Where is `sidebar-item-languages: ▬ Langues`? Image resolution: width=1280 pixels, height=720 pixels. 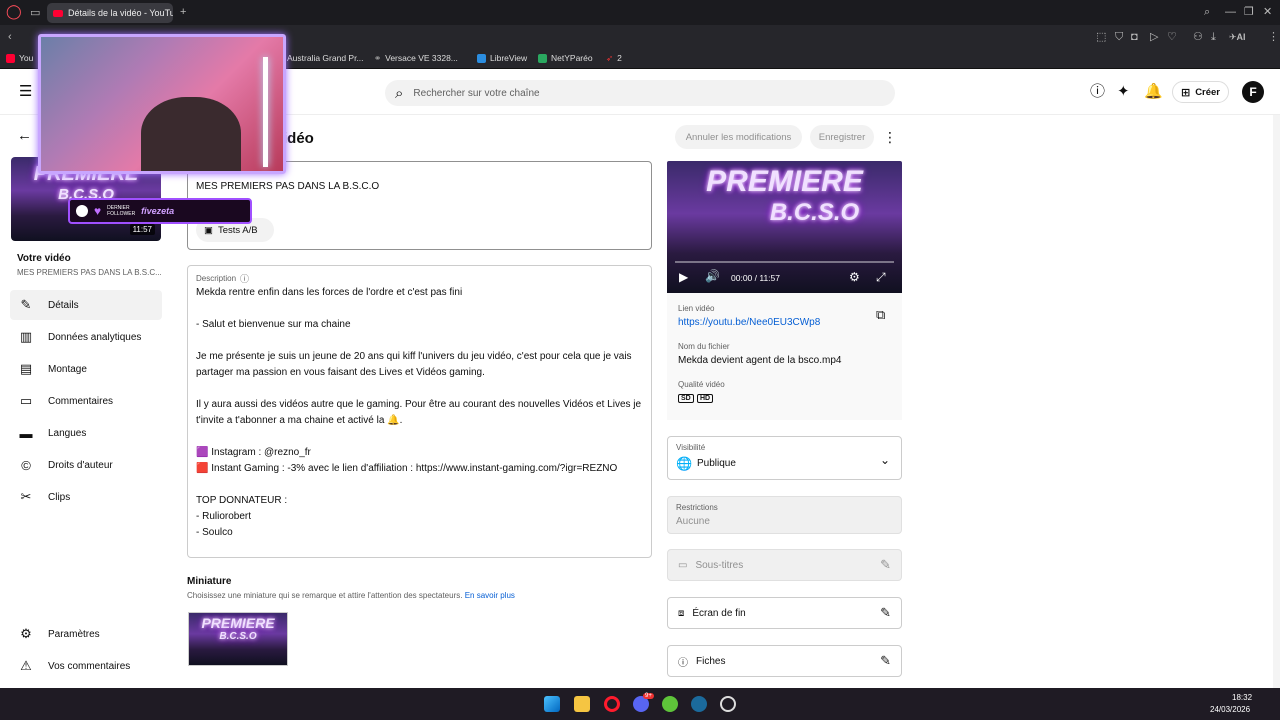
sidebar-item-languages: ▬ Langues is located at coordinates (86, 433).